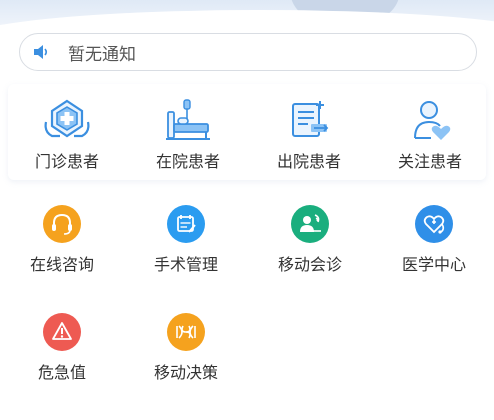 This screenshot has width=494, height=420. Describe the element at coordinates (310, 224) in the screenshot. I see `consultation-icon` at that location.